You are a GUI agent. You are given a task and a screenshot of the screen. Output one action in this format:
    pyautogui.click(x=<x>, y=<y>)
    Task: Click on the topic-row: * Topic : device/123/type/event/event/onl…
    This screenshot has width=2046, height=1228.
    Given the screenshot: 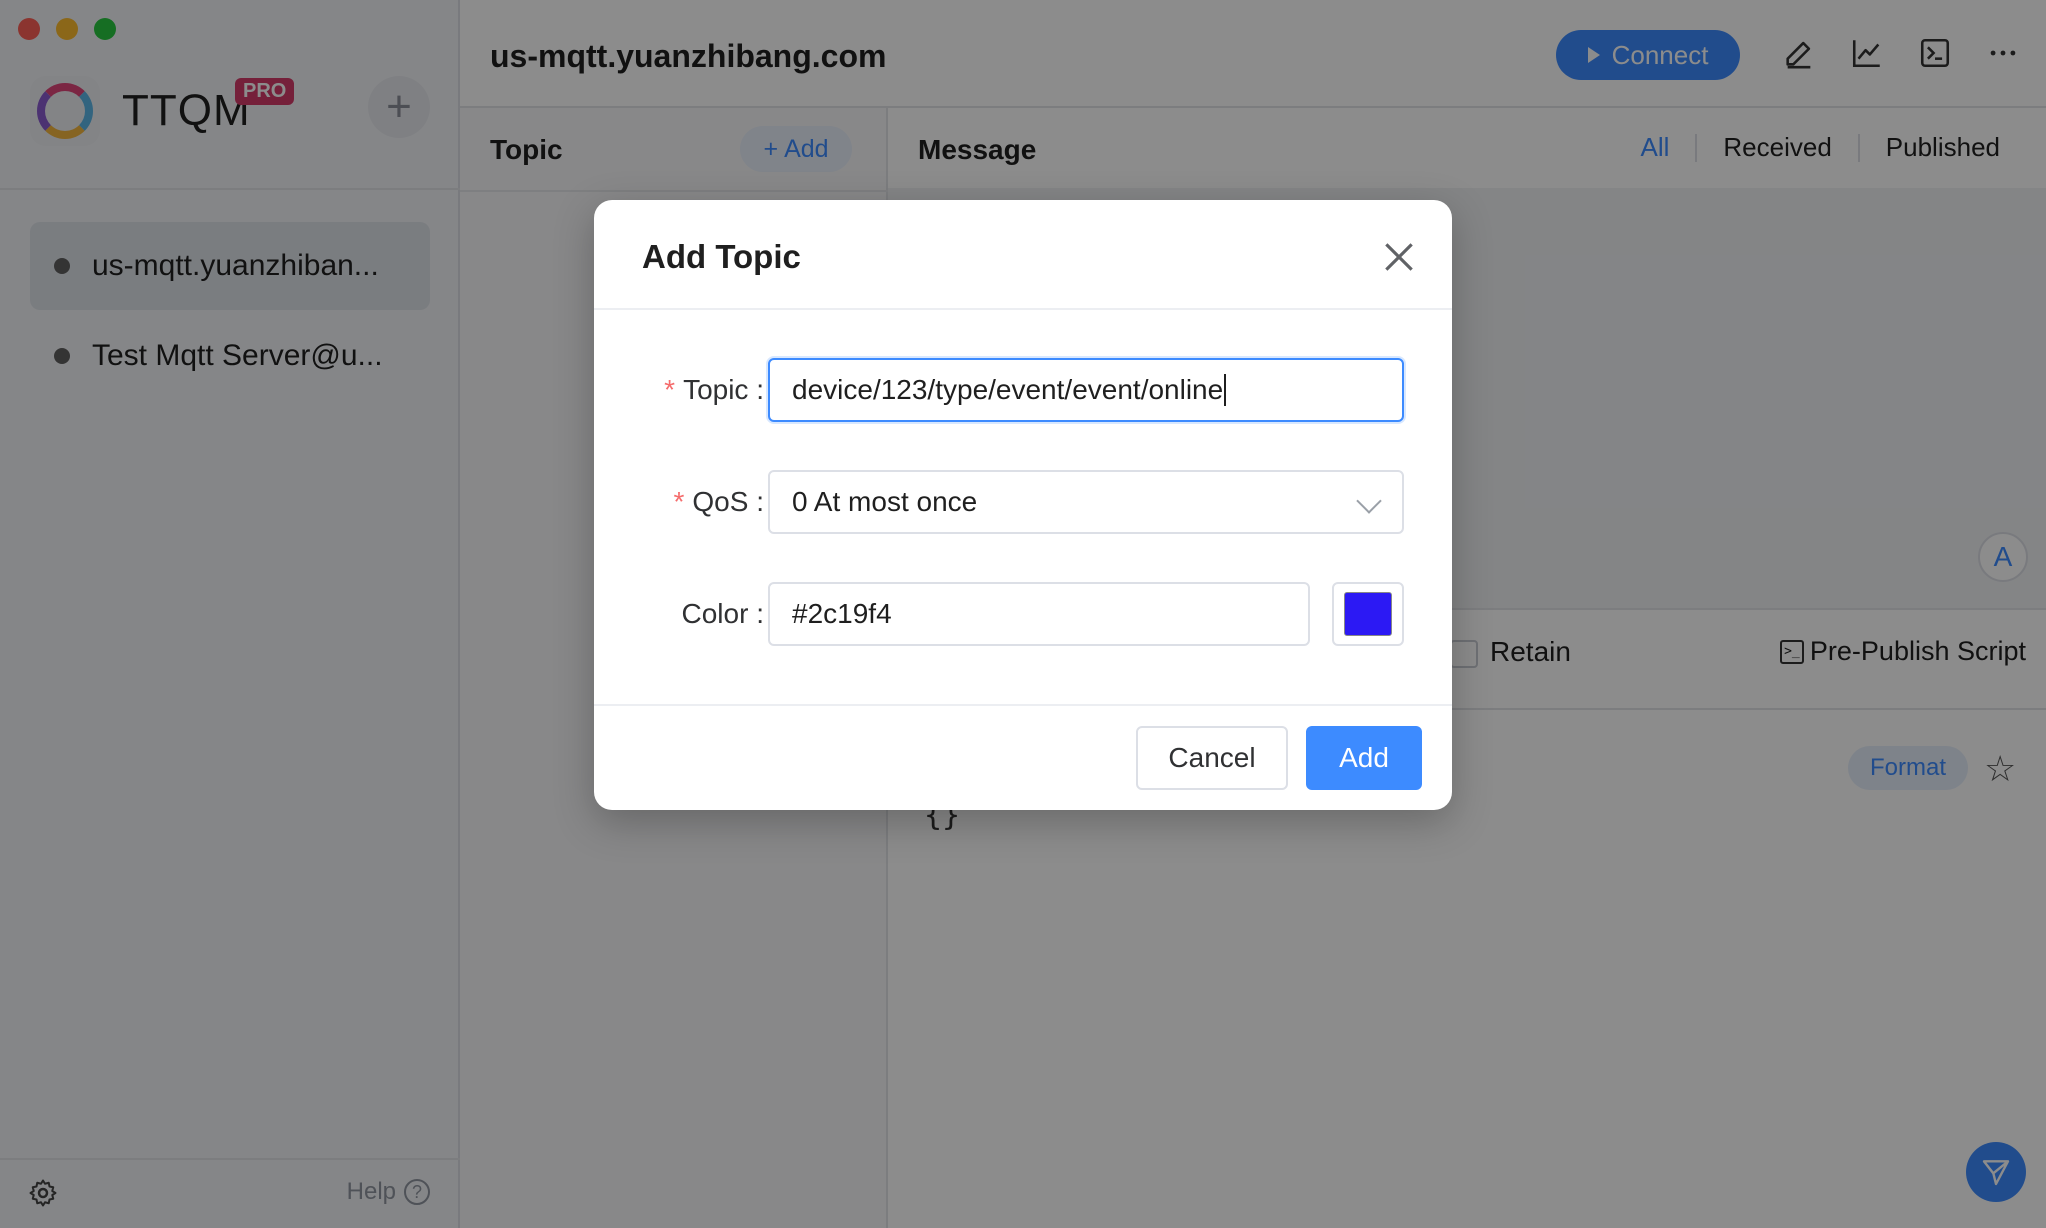 What is the action you would take?
    pyautogui.click(x=1023, y=390)
    